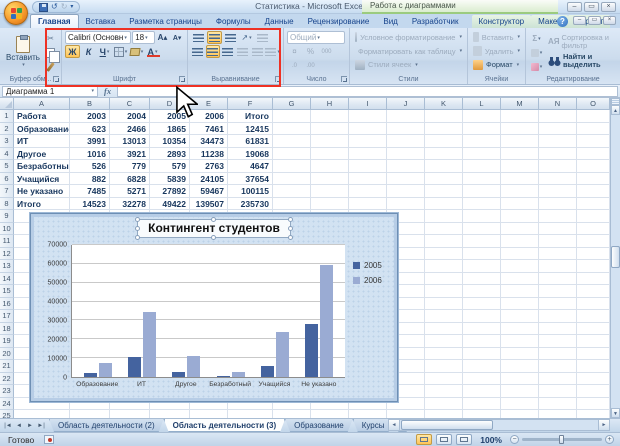  What do you see at coordinates (231, 311) in the screenshot?
I see `bar-group-Безработный` at bounding box center [231, 311].